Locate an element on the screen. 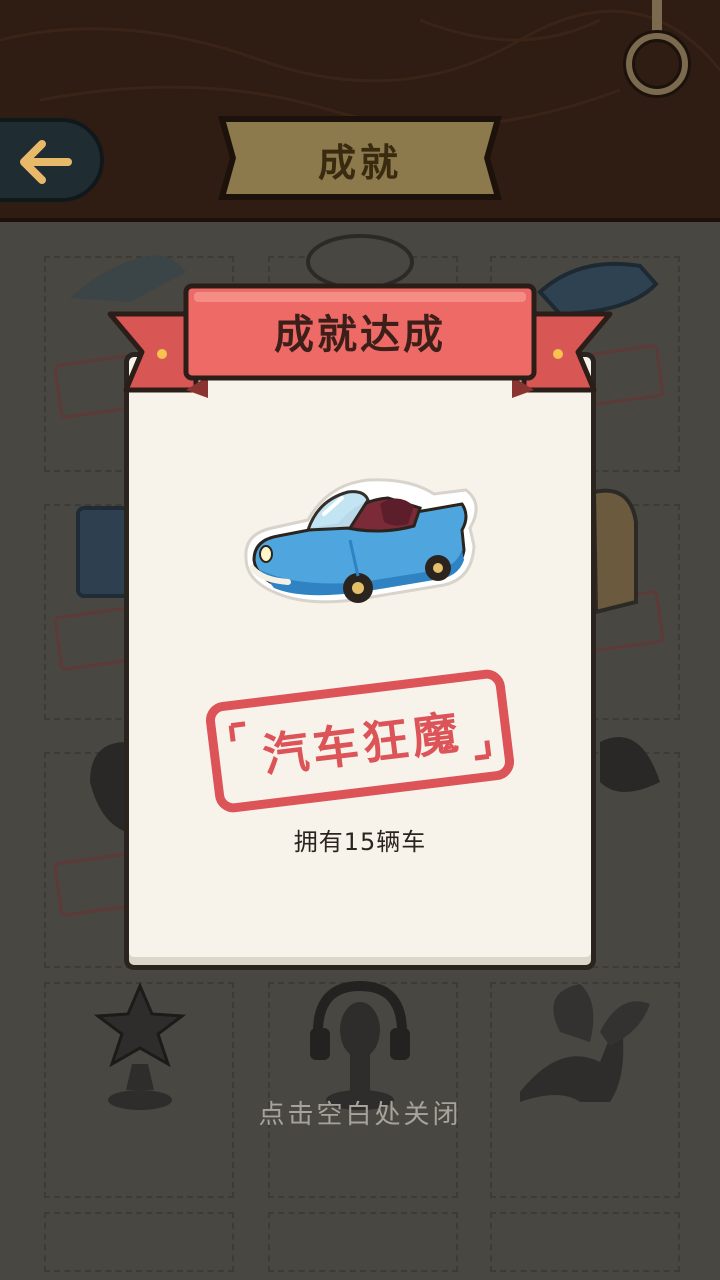  close-hint: 点击空白处关闭 is located at coordinates (360, 1115).